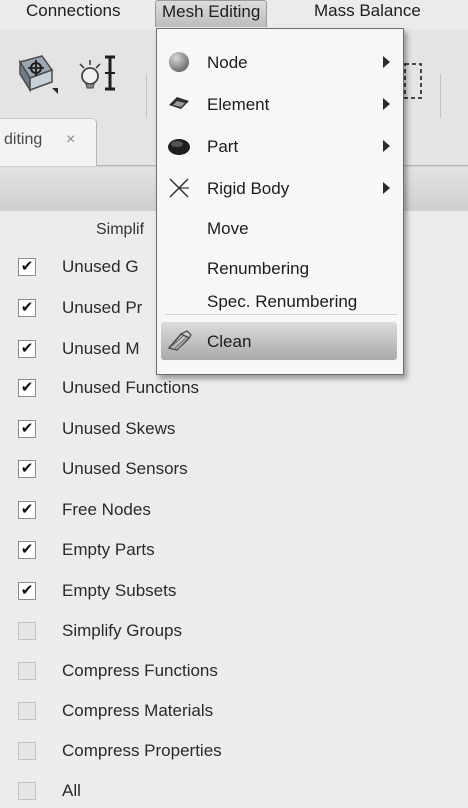 The width and height of the screenshot is (468, 808). I want to click on menu-bar: Connections Mesh Editing Mass Balance, so click(234, 14).